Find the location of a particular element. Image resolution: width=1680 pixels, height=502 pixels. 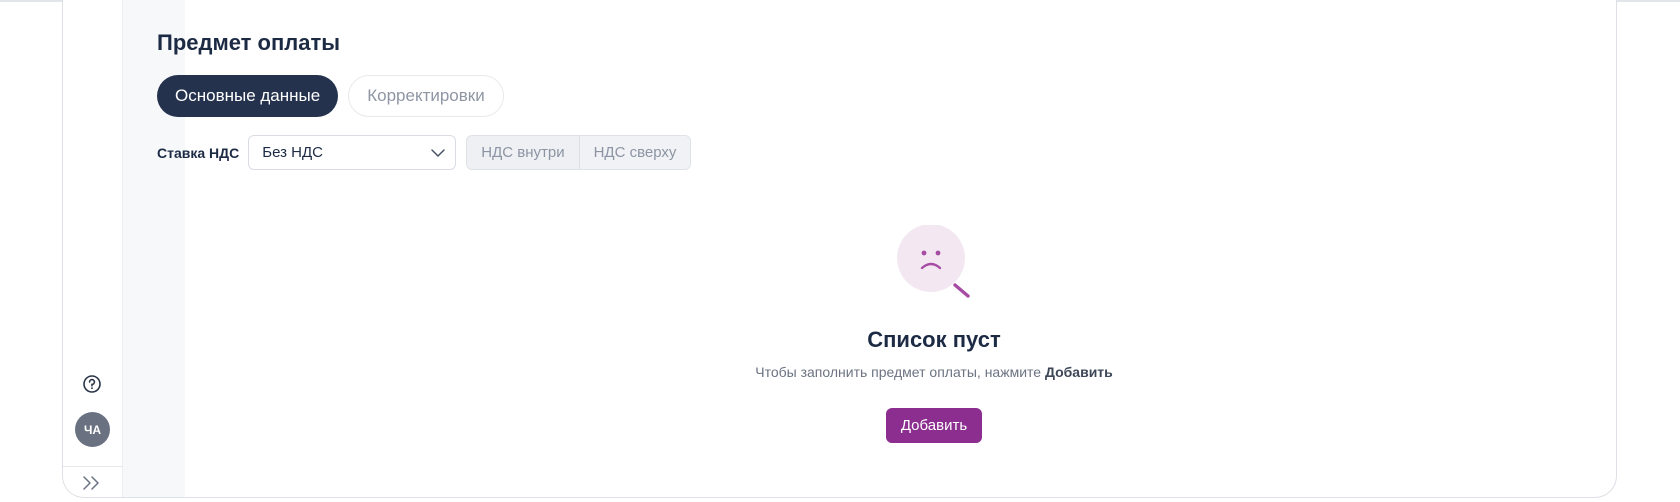

avatar: ЧА is located at coordinates (92, 429).